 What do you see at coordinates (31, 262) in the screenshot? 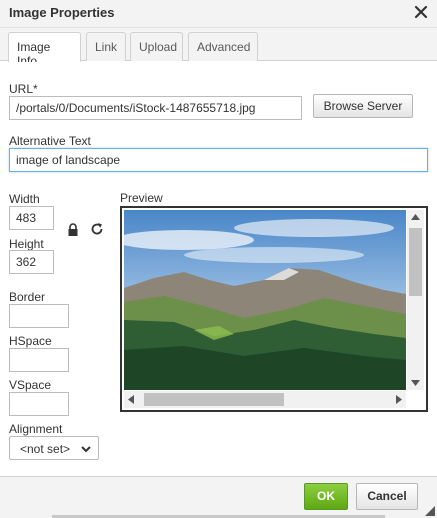
I see `height-input` at bounding box center [31, 262].